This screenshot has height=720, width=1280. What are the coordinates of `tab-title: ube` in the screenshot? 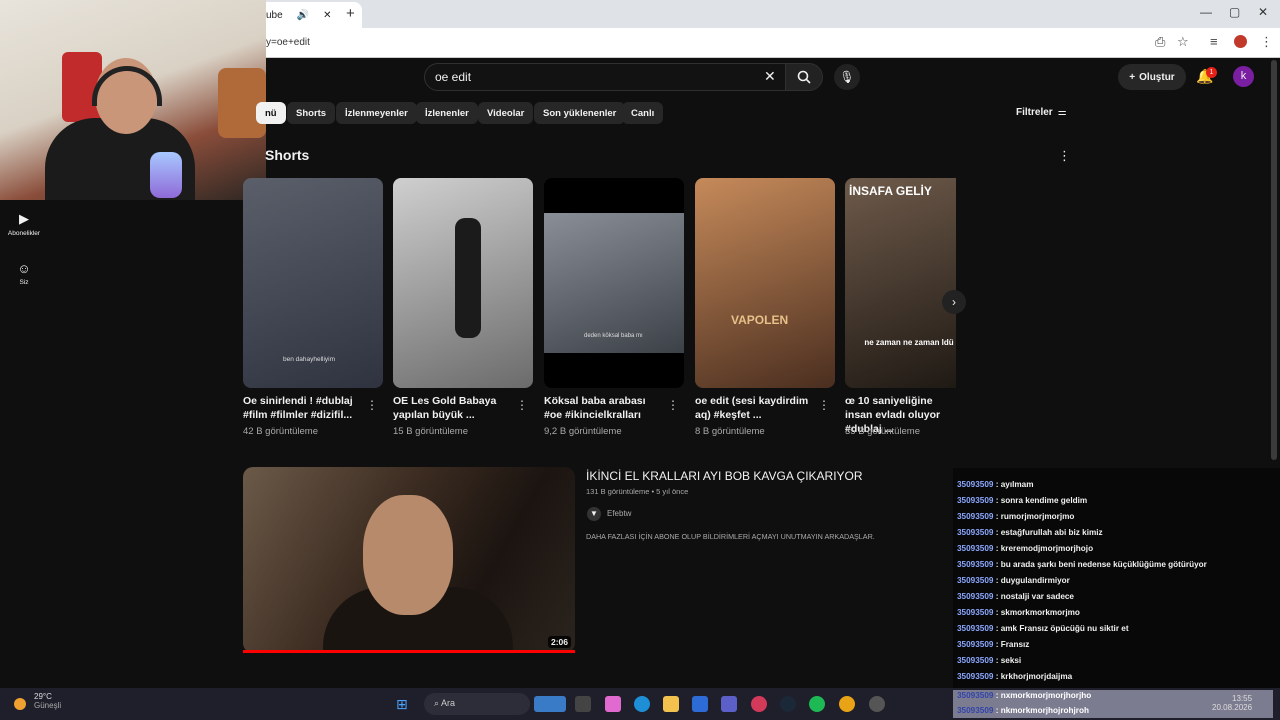 It's located at (274, 15).